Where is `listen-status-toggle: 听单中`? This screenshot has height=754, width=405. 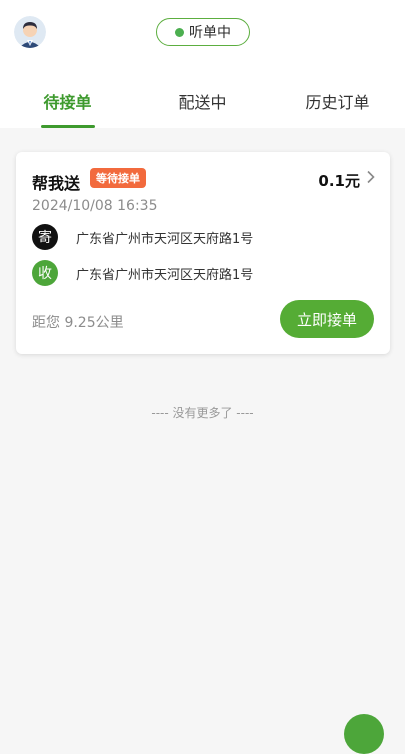
listen-status-toggle: 听单中 is located at coordinates (203, 32).